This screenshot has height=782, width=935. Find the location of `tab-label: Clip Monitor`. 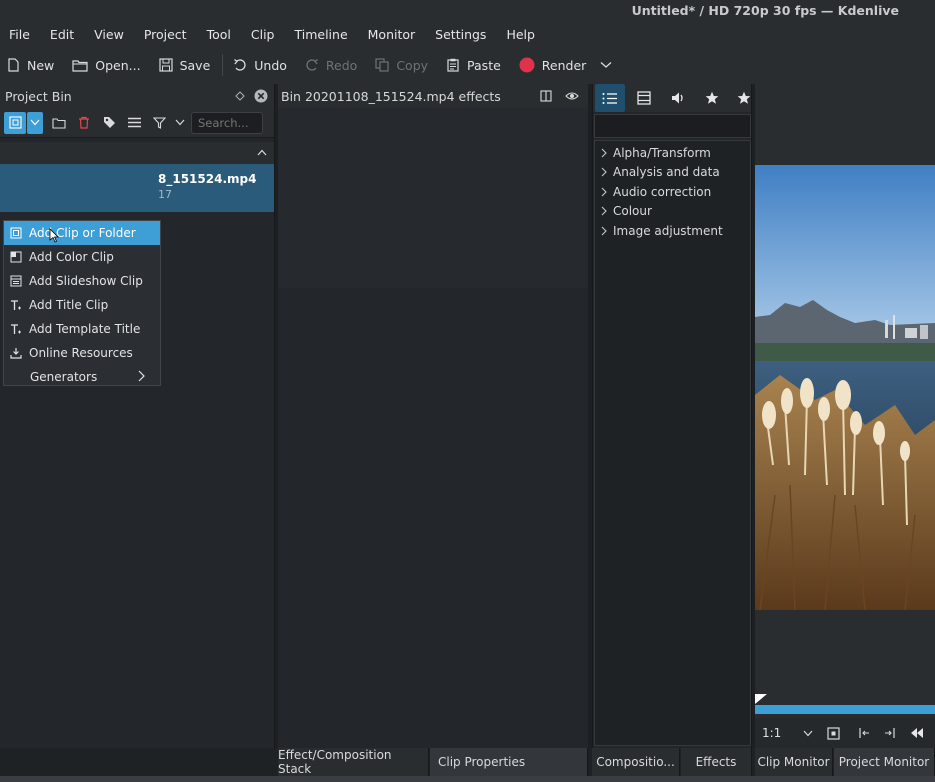

tab-label: Clip Monitor is located at coordinates (793, 762).